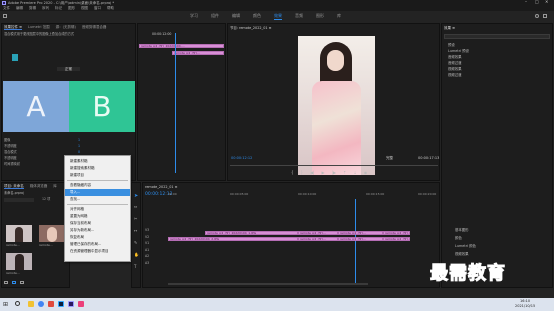 This screenshot has width=554, height=311. I want to click on effects-panel-title: 效果 ≡, so click(449, 28).